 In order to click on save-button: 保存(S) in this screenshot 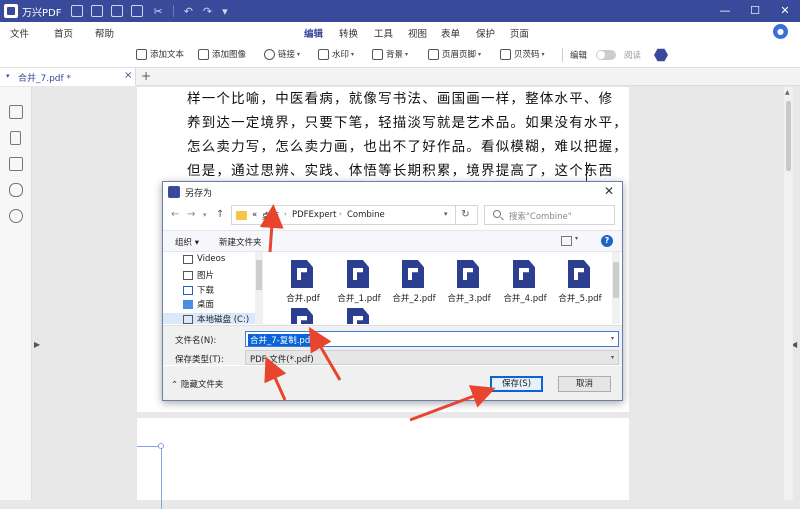, I will do `click(516, 384)`.